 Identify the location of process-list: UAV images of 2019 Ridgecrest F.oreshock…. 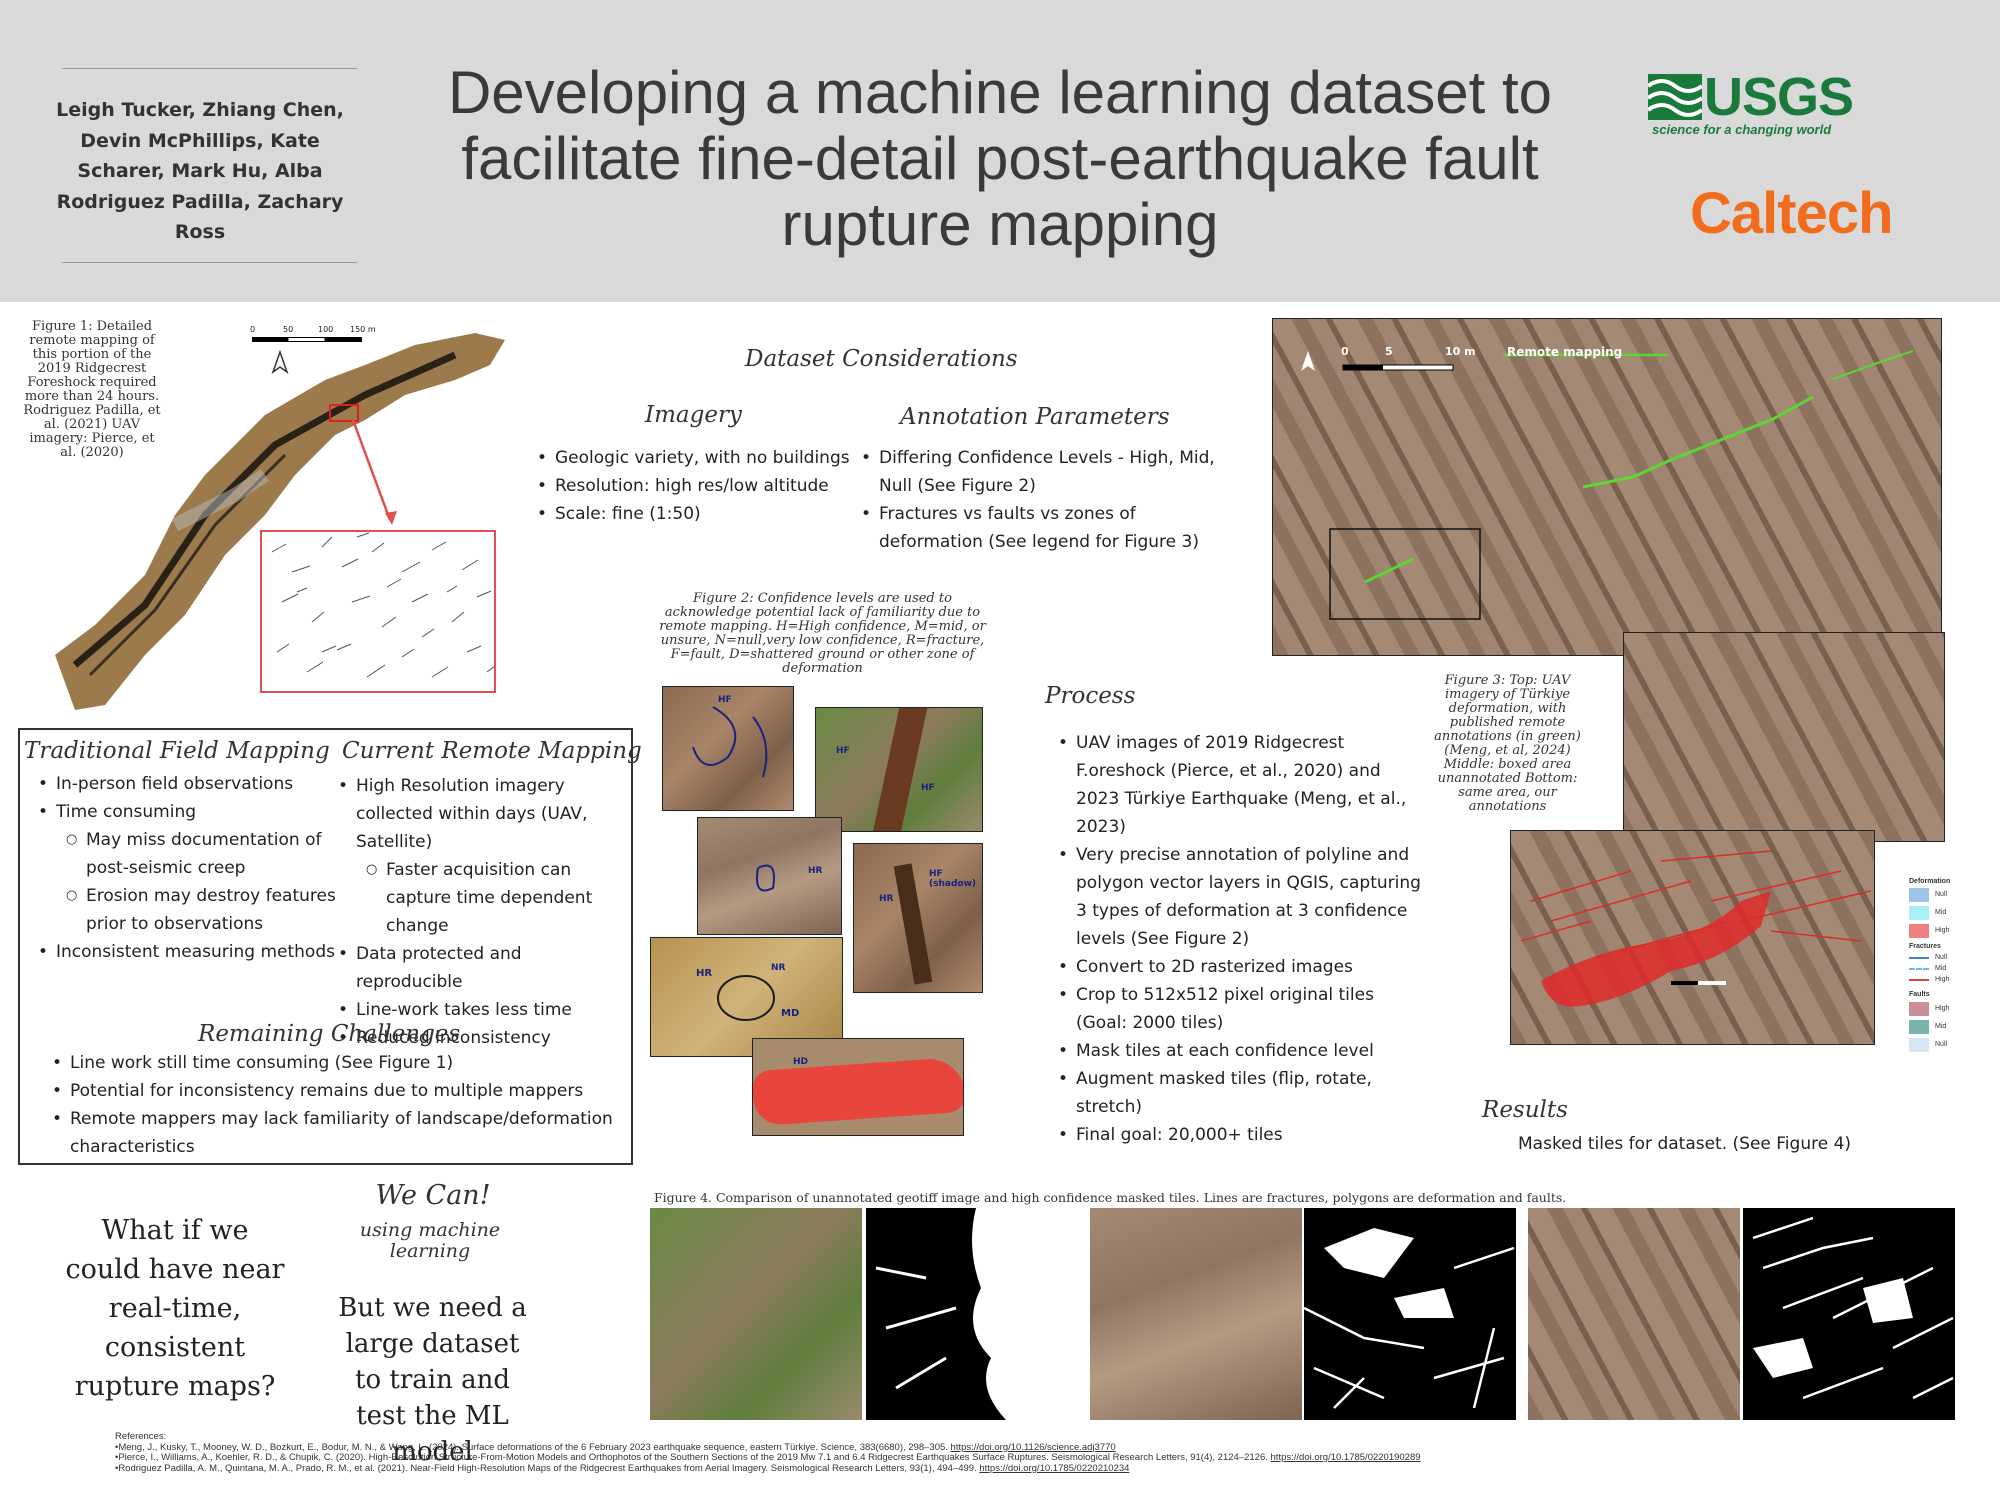
(1243, 939).